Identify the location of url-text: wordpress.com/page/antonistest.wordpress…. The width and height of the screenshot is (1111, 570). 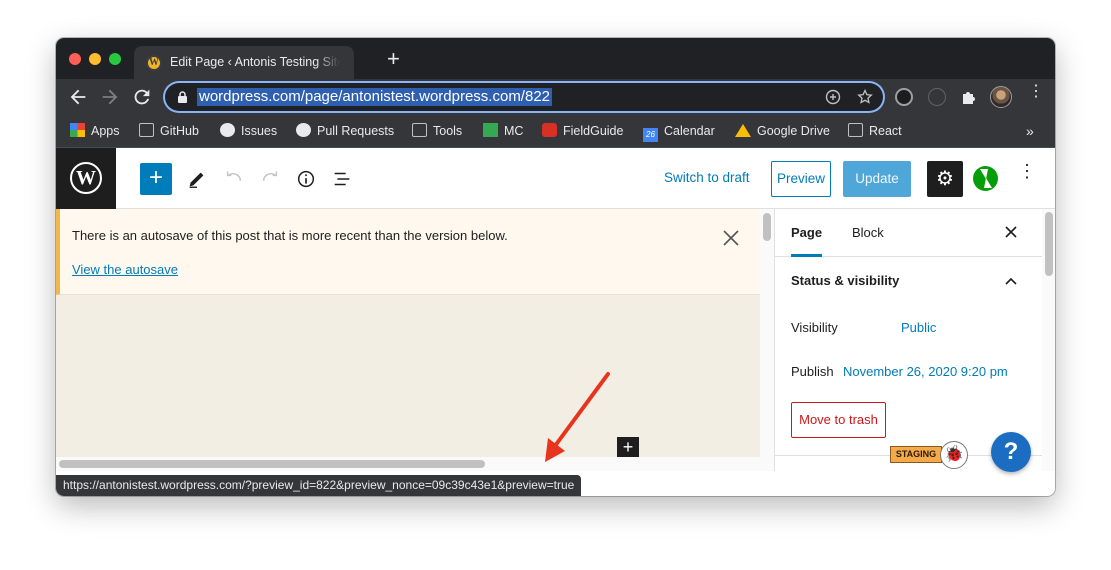
(375, 97).